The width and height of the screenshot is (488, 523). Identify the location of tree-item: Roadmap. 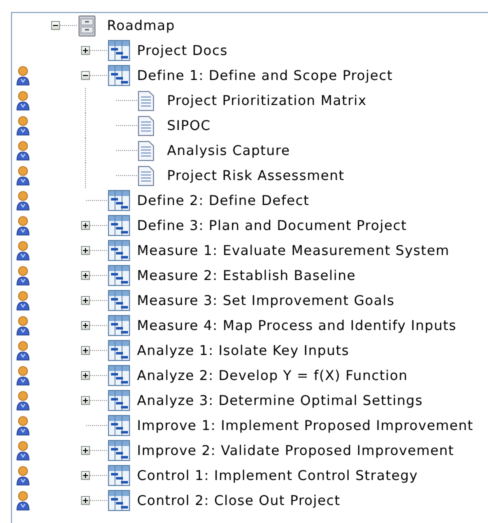
(141, 26).